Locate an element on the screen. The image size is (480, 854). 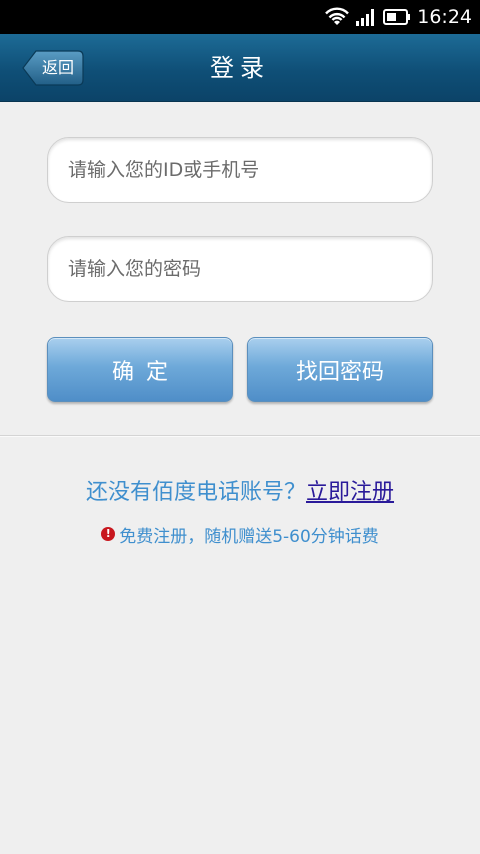
register-prompt: 还没有佰度电话账号？立即注册 is located at coordinates (240, 491).